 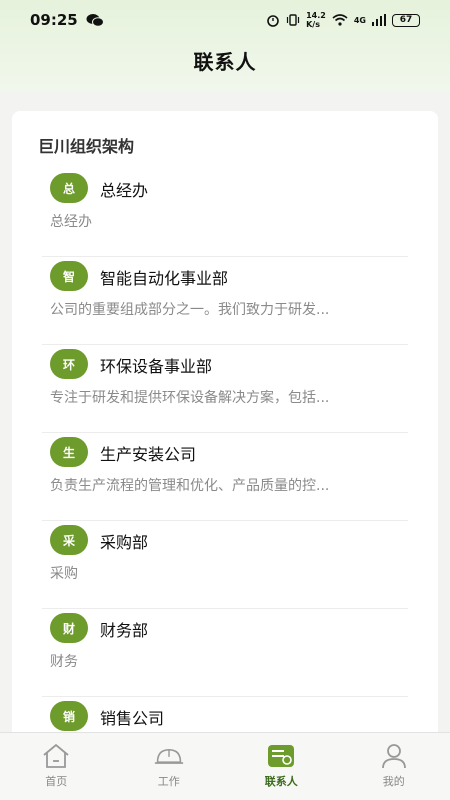 What do you see at coordinates (225, 565) in the screenshot?
I see `department-item: 采 采购部 采购` at bounding box center [225, 565].